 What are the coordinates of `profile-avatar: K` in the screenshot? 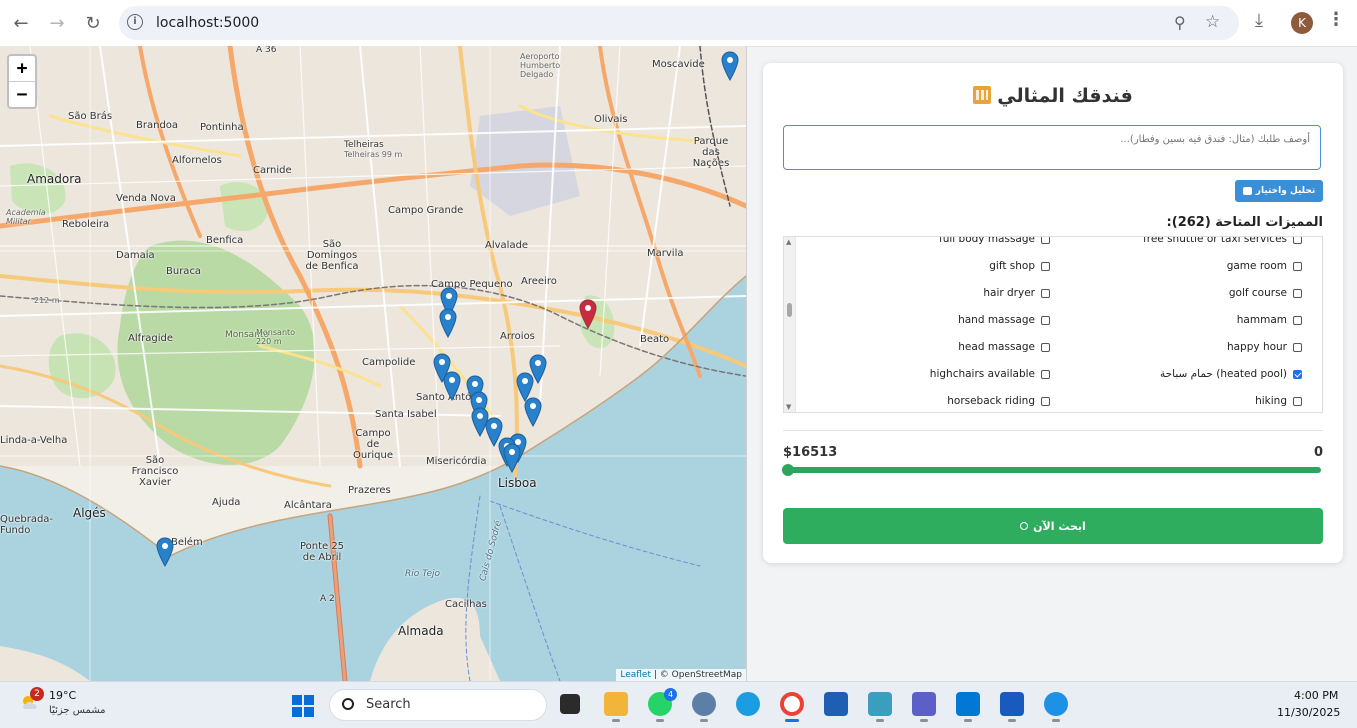 It's located at (1302, 23).